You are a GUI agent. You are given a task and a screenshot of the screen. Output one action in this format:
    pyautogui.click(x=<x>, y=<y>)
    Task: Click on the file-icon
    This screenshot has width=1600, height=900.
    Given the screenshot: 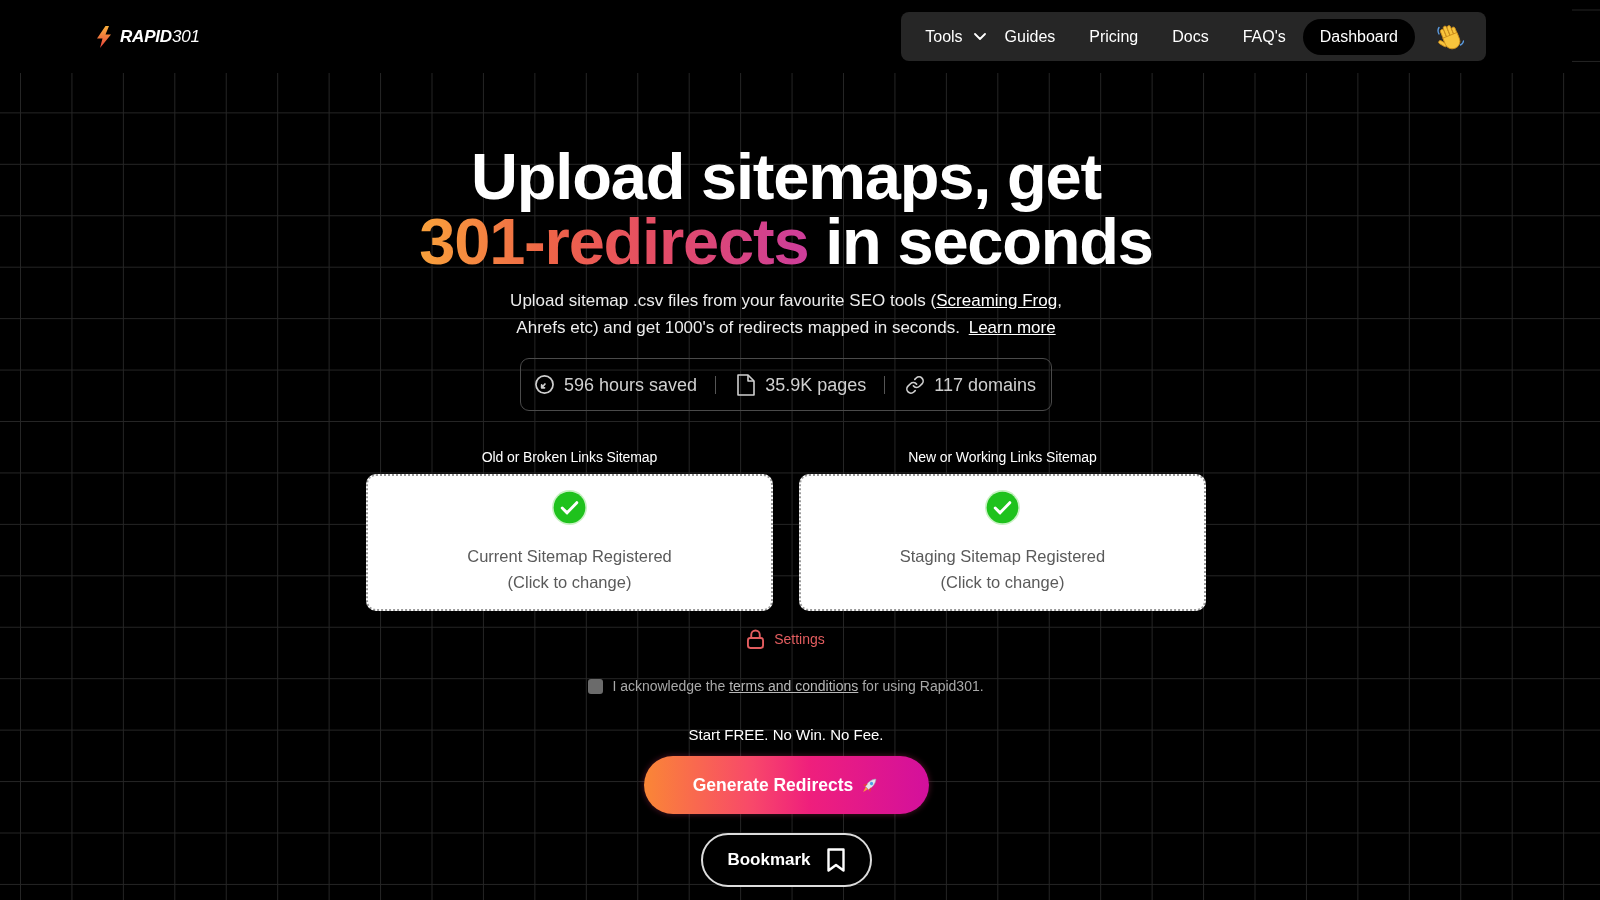 What is the action you would take?
    pyautogui.click(x=746, y=384)
    